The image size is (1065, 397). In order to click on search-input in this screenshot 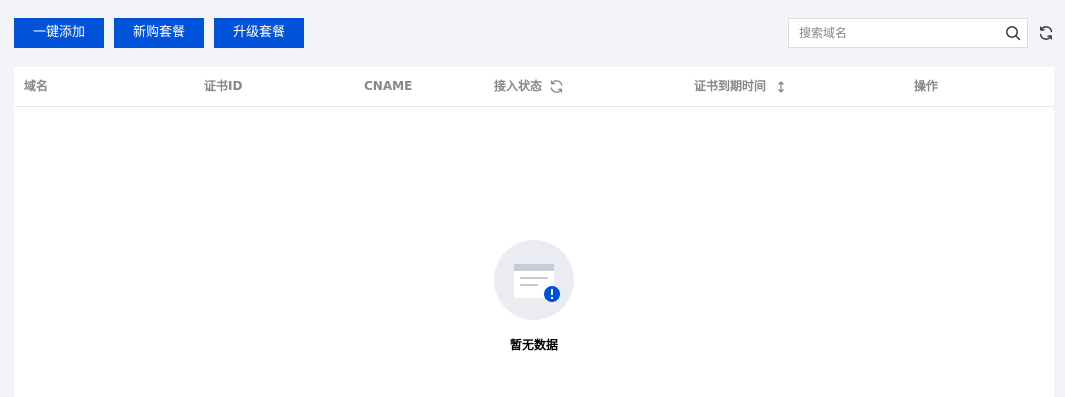, I will do `click(894, 33)`.